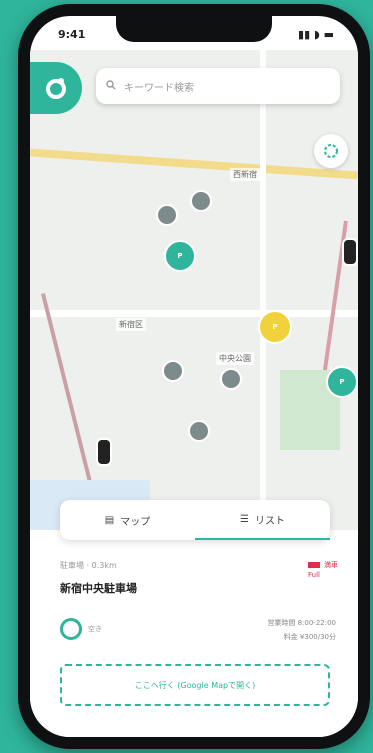 The width and height of the screenshot is (373, 753). What do you see at coordinates (218, 86) in the screenshot?
I see `search-bar: キーワード検索` at bounding box center [218, 86].